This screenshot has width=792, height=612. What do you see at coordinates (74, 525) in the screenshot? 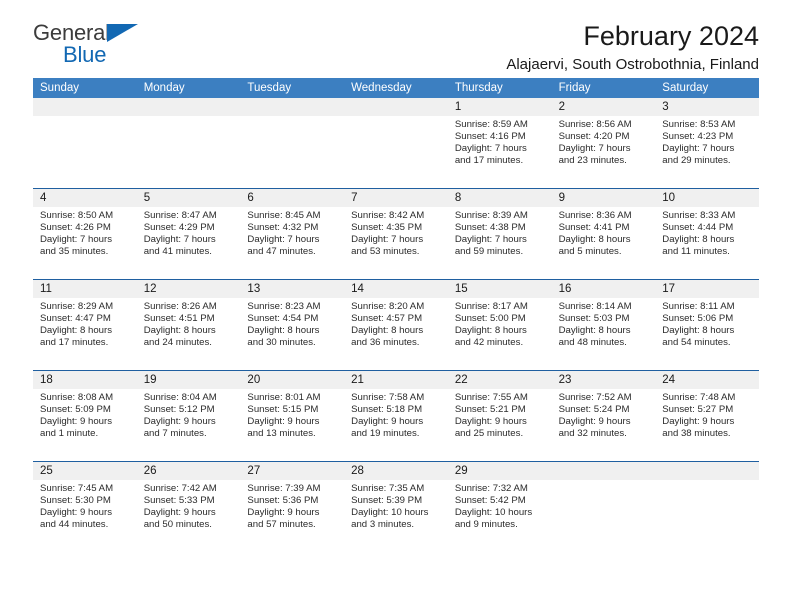
I see `daylight-text-line2: and 44 minutes.` at bounding box center [74, 525].